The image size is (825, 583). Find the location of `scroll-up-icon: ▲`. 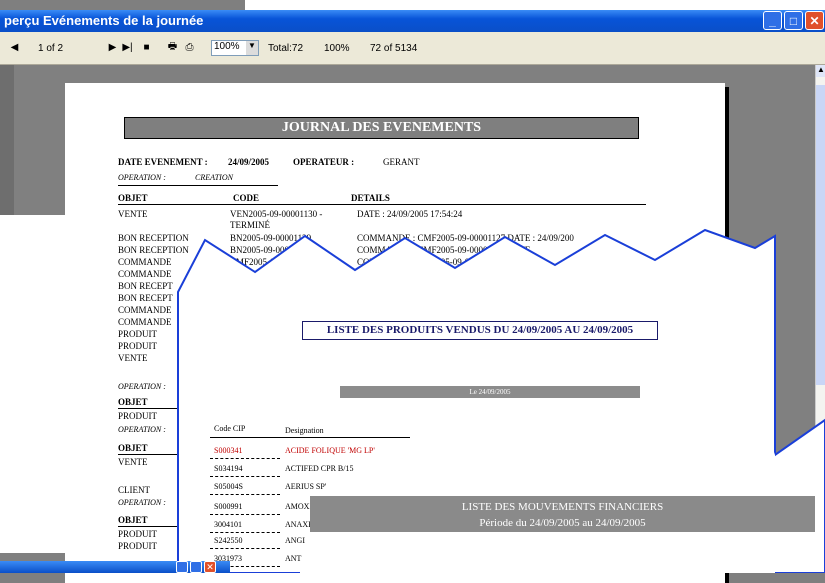

scroll-up-icon: ▲ is located at coordinates (820, 71).